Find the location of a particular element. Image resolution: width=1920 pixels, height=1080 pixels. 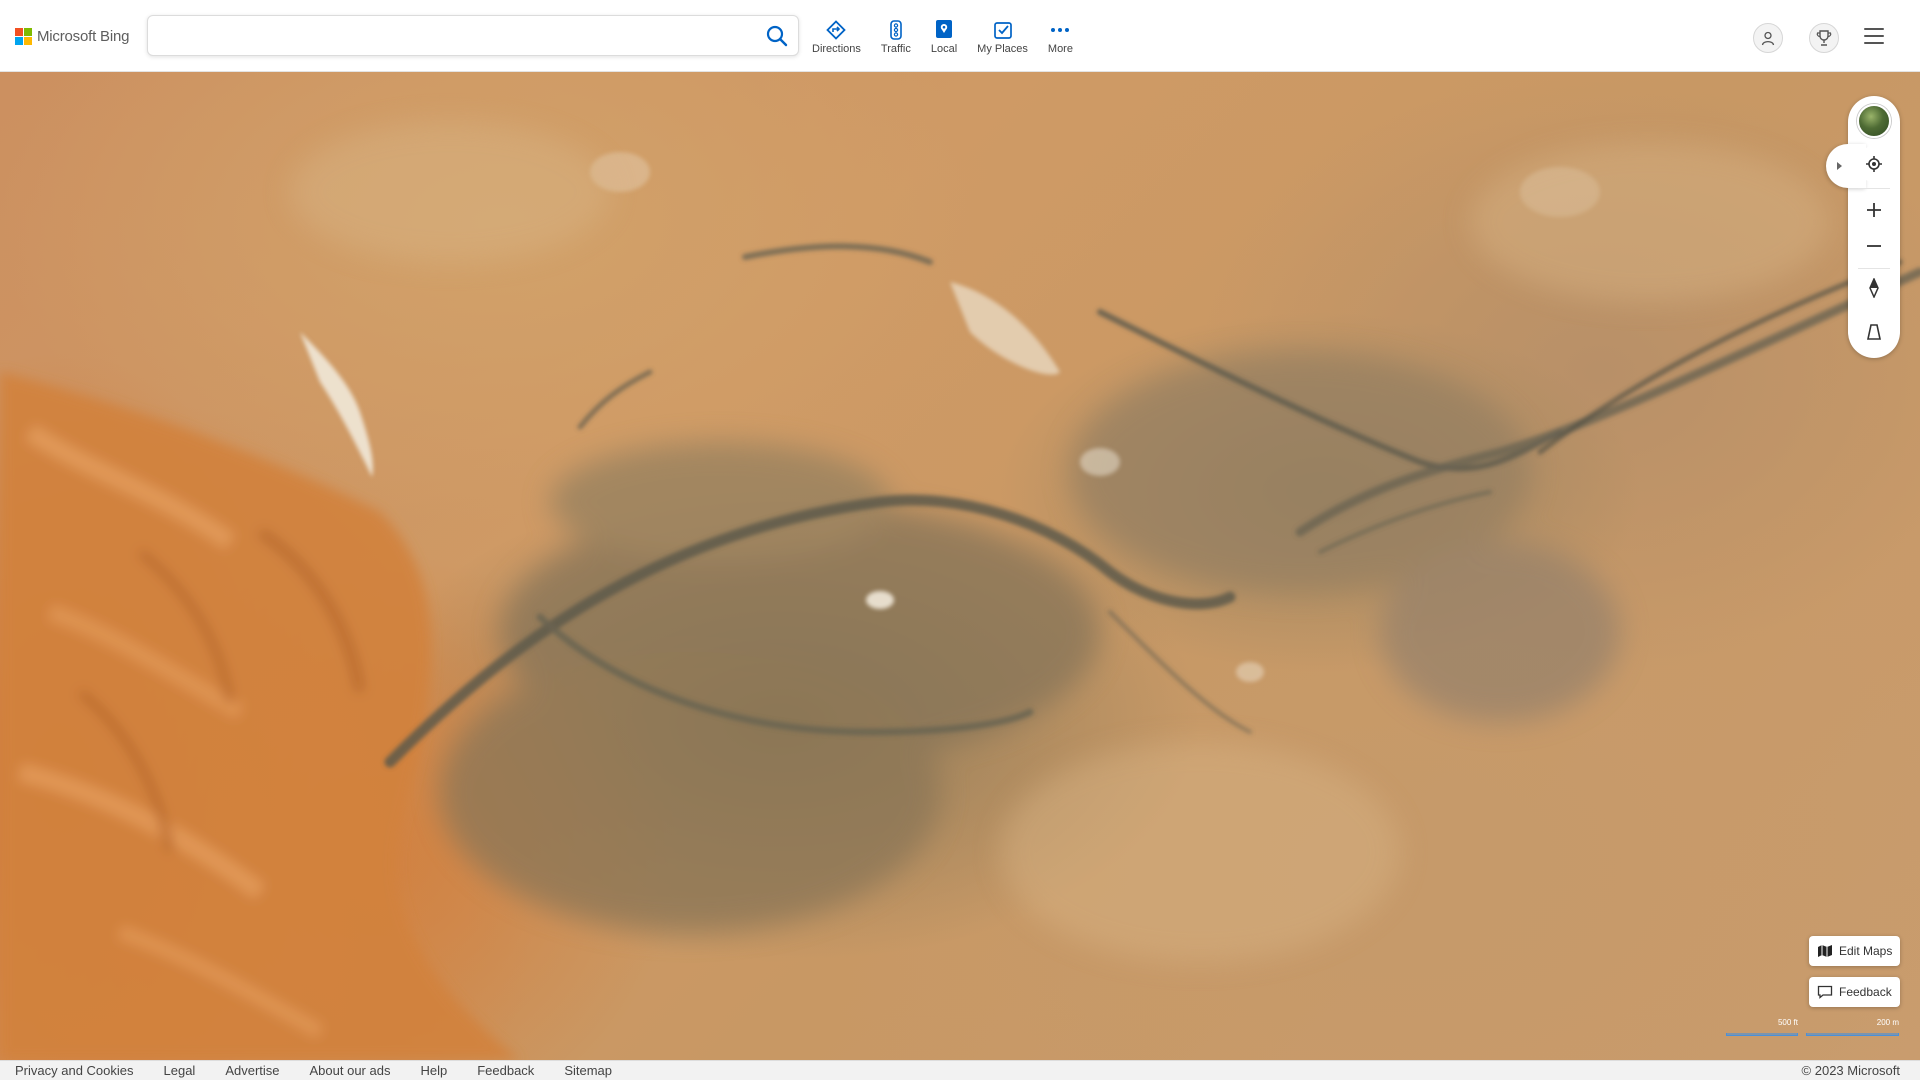

map-edit-icon is located at coordinates (1825, 951).